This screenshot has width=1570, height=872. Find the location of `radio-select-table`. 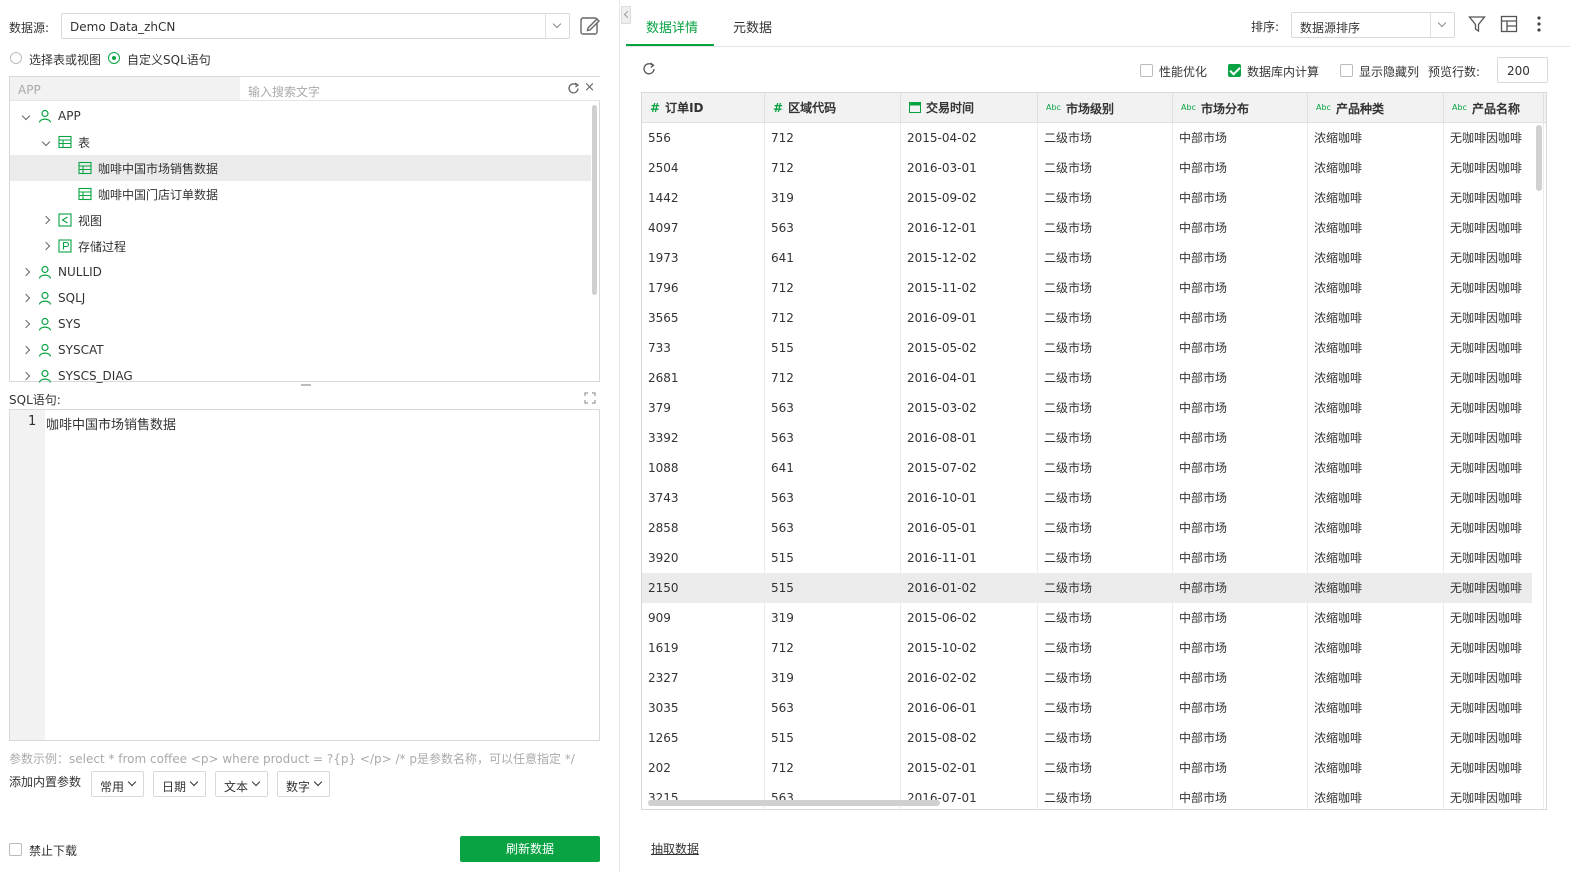

radio-select-table is located at coordinates (16, 58).